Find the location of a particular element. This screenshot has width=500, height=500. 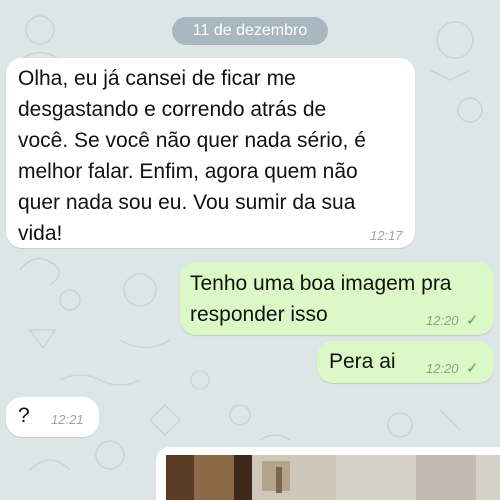

photo-thumbnail is located at coordinates (333, 477).